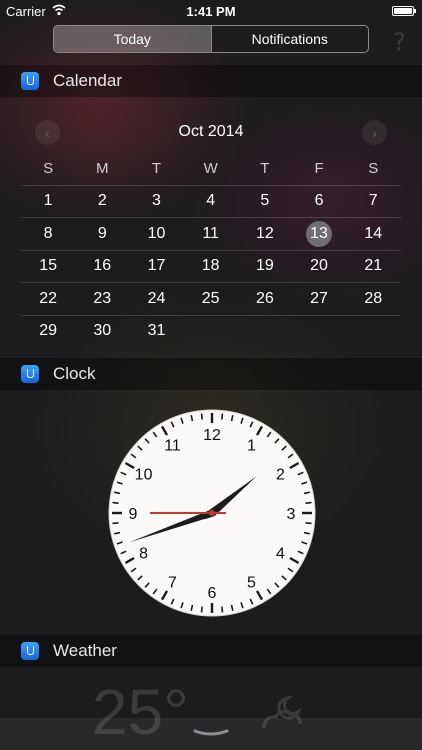  I want to click on clock-title: Clock, so click(74, 373).